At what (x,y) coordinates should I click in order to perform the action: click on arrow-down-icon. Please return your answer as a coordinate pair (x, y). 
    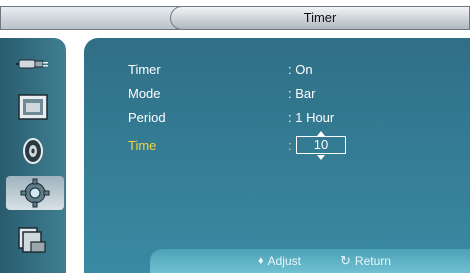
    Looking at the image, I should click on (321, 157).